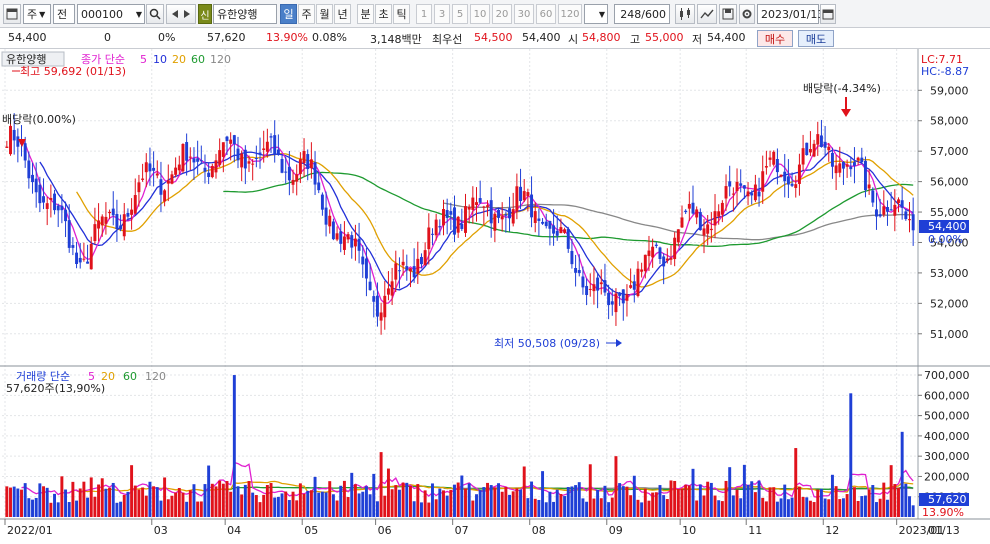  I want to click on stock-name-field: 유한양행, so click(245, 14).